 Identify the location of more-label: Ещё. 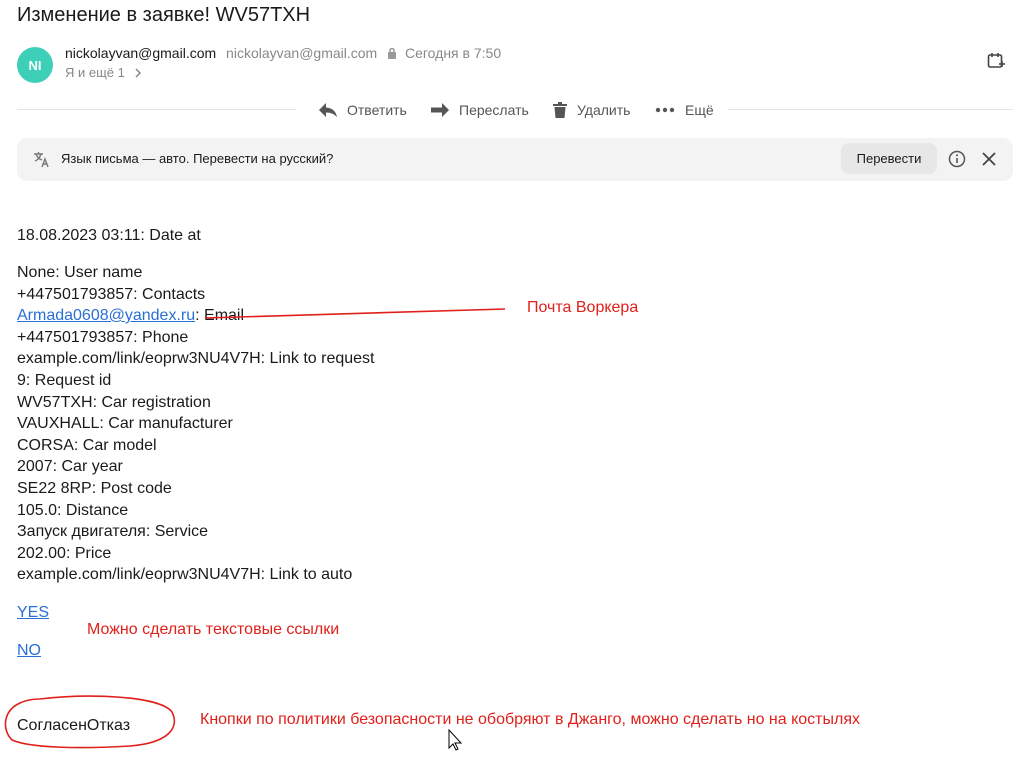
(699, 110).